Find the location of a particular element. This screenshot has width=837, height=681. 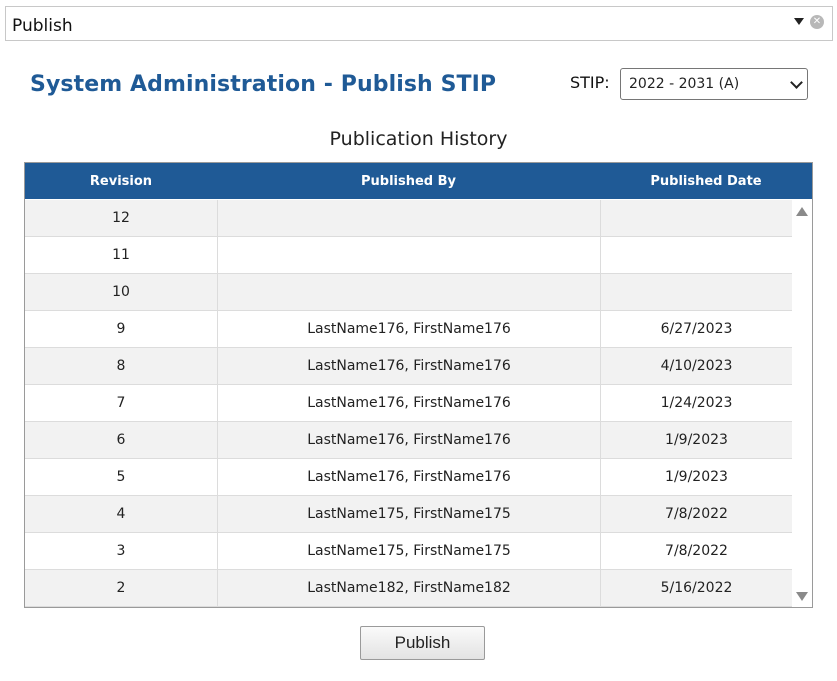

table-row: 7 LastName176, FirstName176 1/24/2023 is located at coordinates (408, 403).